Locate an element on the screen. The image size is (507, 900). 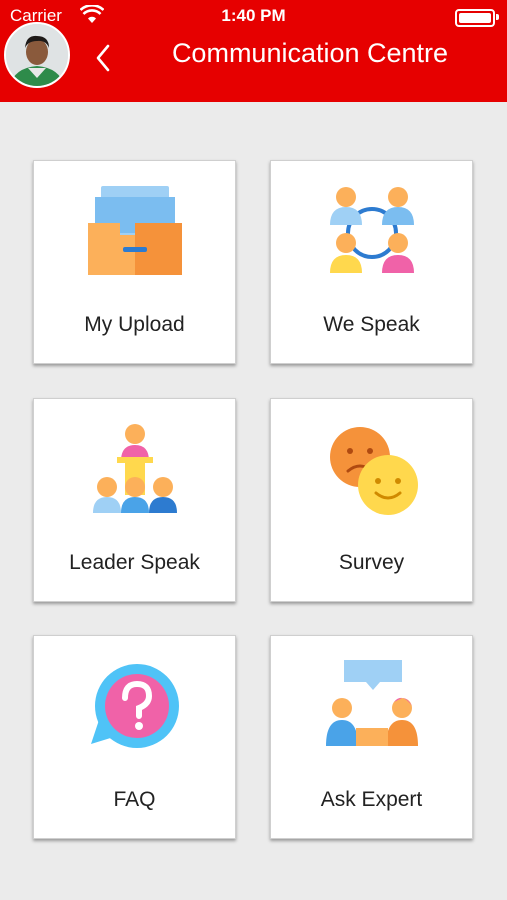
menu-card-leader-speak: Leader Speak is located at coordinates (134, 500).